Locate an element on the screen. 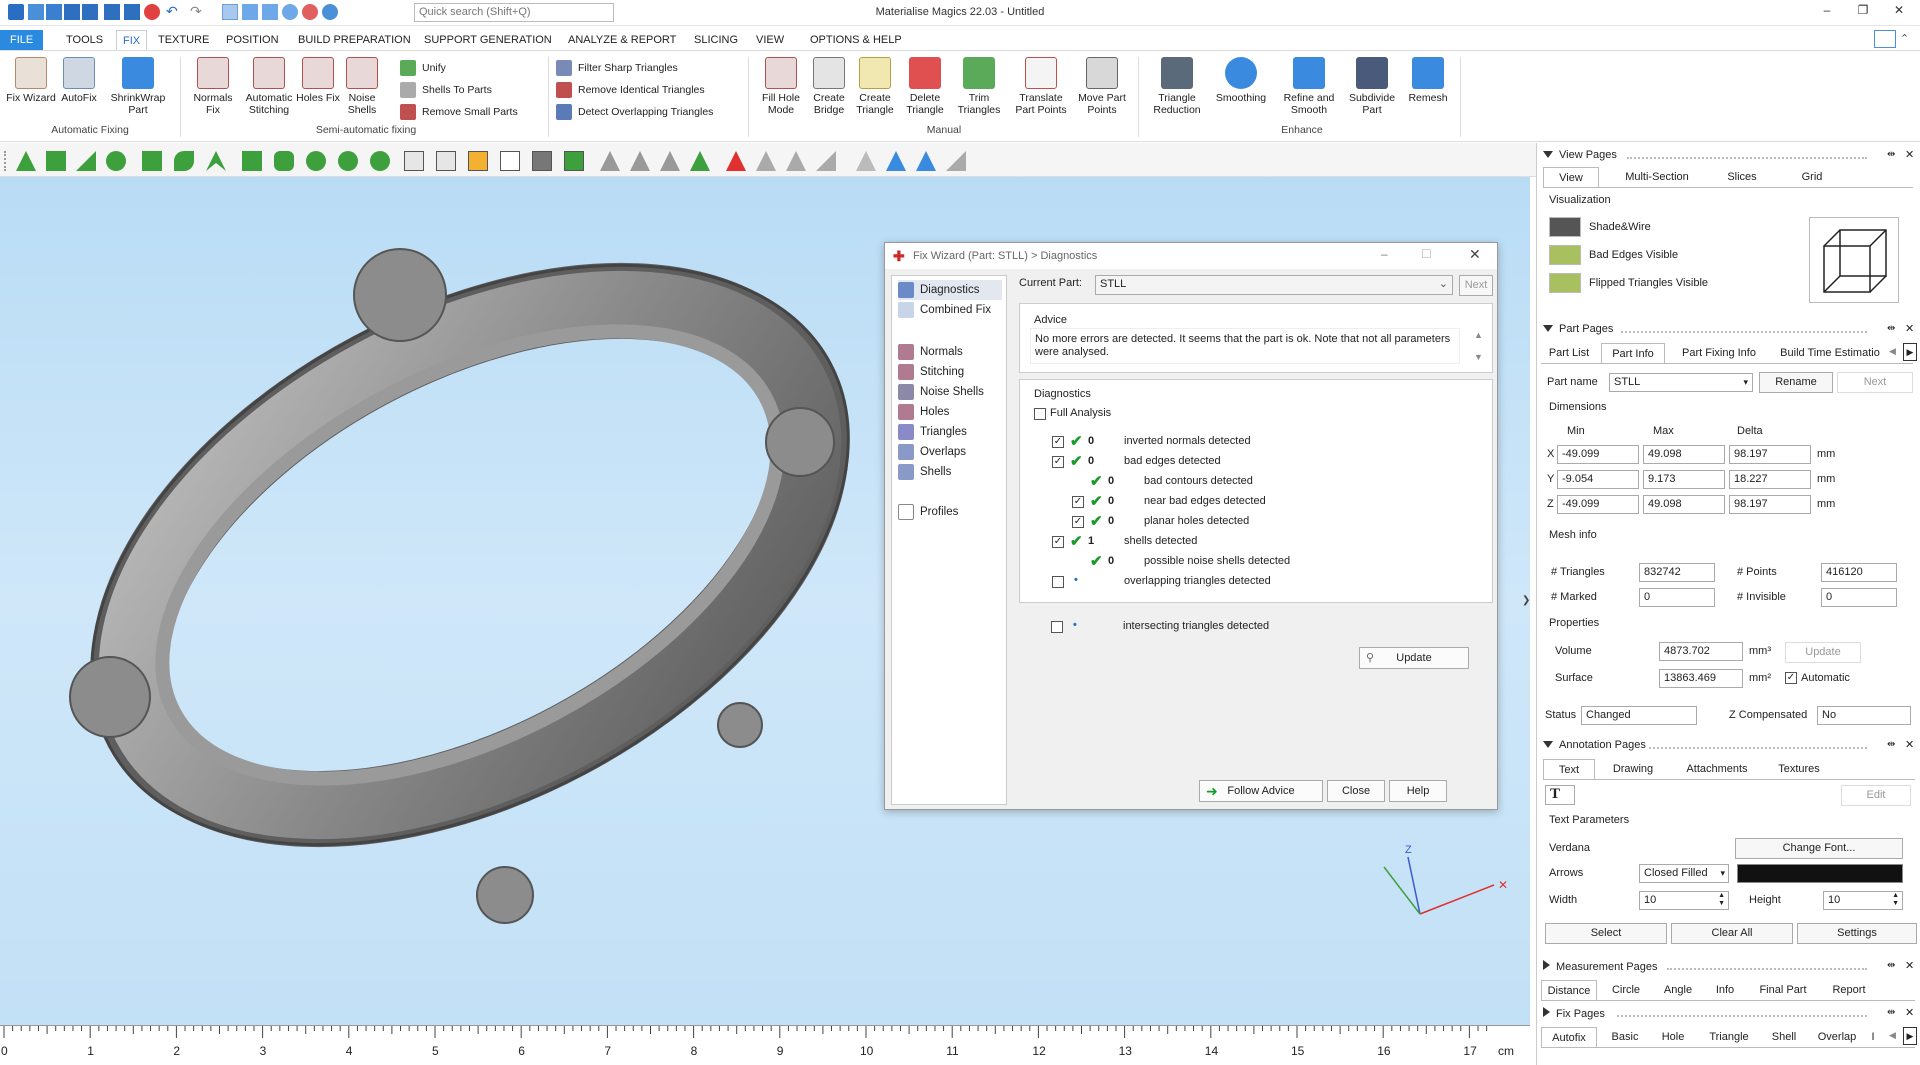  close-dialog-button: Close is located at coordinates (1356, 791).